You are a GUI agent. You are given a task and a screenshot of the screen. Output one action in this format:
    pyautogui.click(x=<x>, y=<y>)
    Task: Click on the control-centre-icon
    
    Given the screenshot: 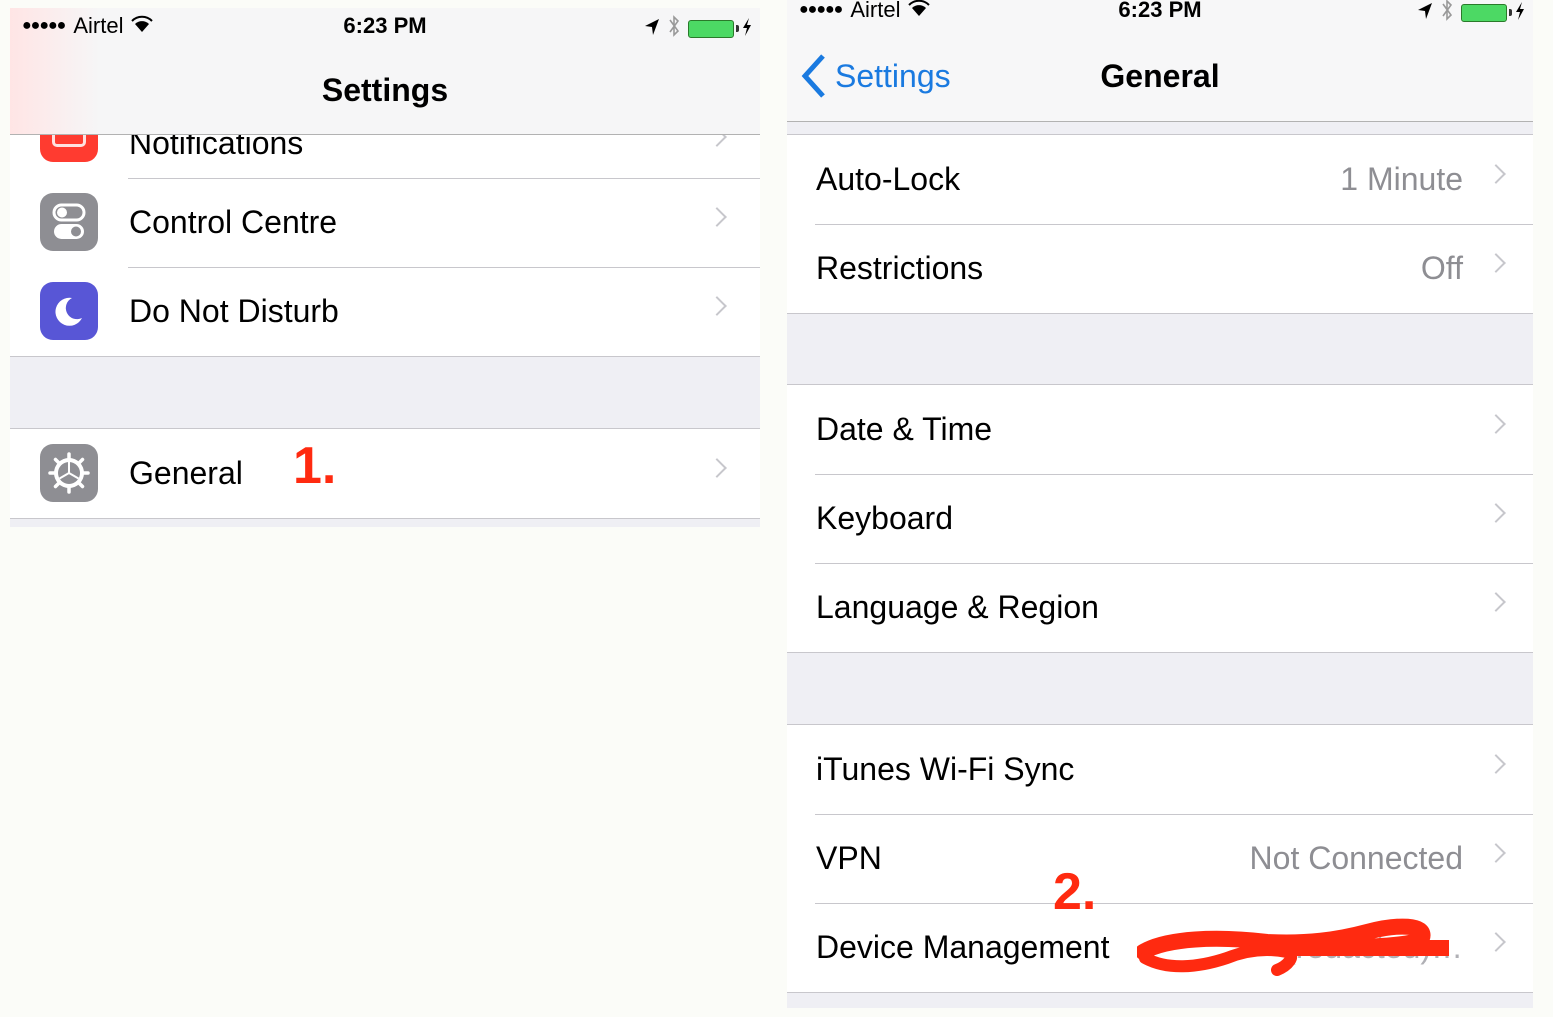 What is the action you would take?
    pyautogui.click(x=69, y=222)
    